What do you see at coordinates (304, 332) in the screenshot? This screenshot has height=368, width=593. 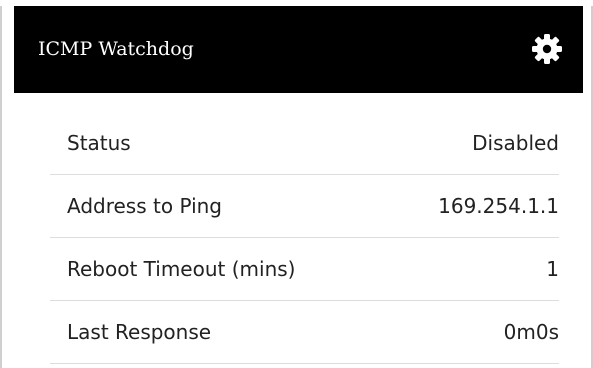 I see `last-response-row: Last Response 0m0s` at bounding box center [304, 332].